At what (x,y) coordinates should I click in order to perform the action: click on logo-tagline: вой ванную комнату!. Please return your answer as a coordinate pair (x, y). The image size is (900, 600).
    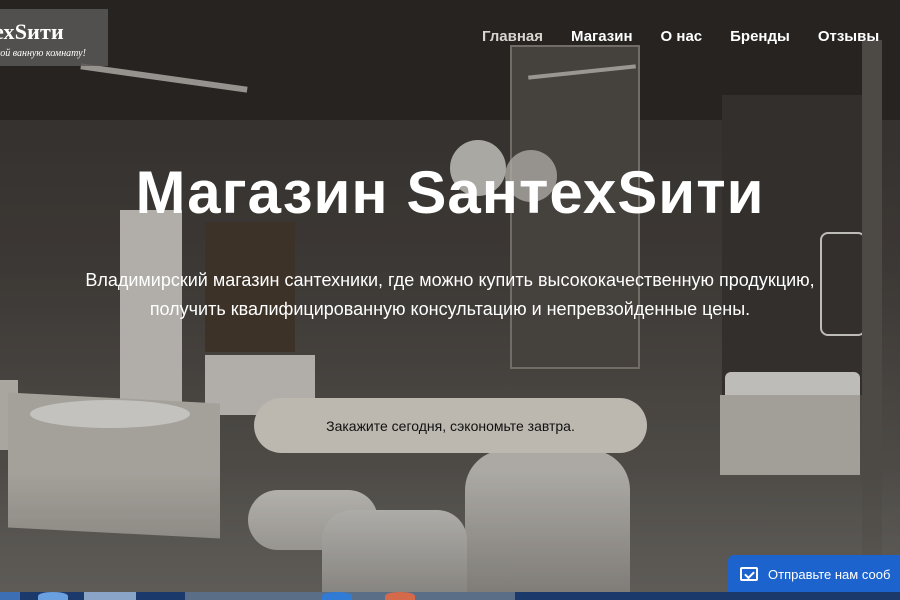
    Looking at the image, I should click on (43, 53).